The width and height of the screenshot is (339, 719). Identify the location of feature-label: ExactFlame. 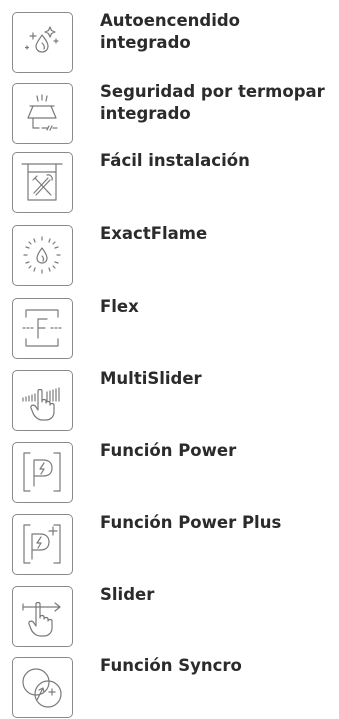
(154, 233).